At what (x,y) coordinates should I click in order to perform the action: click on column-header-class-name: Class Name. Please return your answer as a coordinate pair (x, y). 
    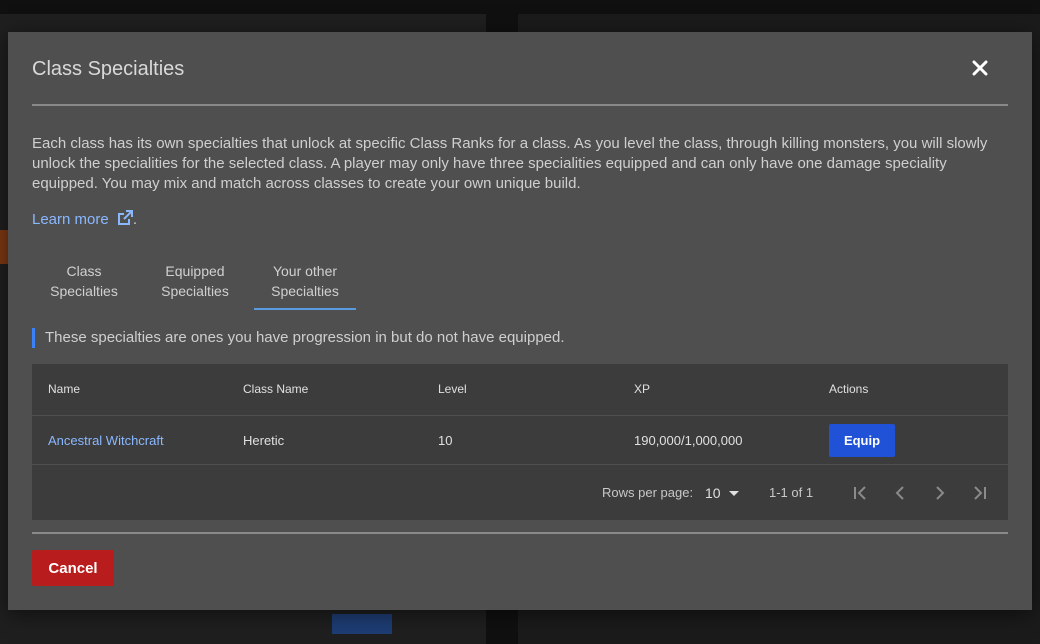
    Looking at the image, I should click on (275, 389).